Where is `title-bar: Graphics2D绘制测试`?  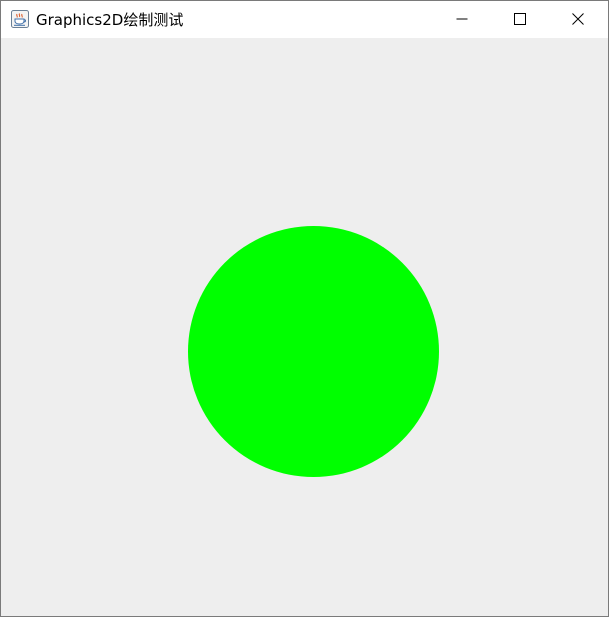 title-bar: Graphics2D绘制测试 is located at coordinates (304, 19).